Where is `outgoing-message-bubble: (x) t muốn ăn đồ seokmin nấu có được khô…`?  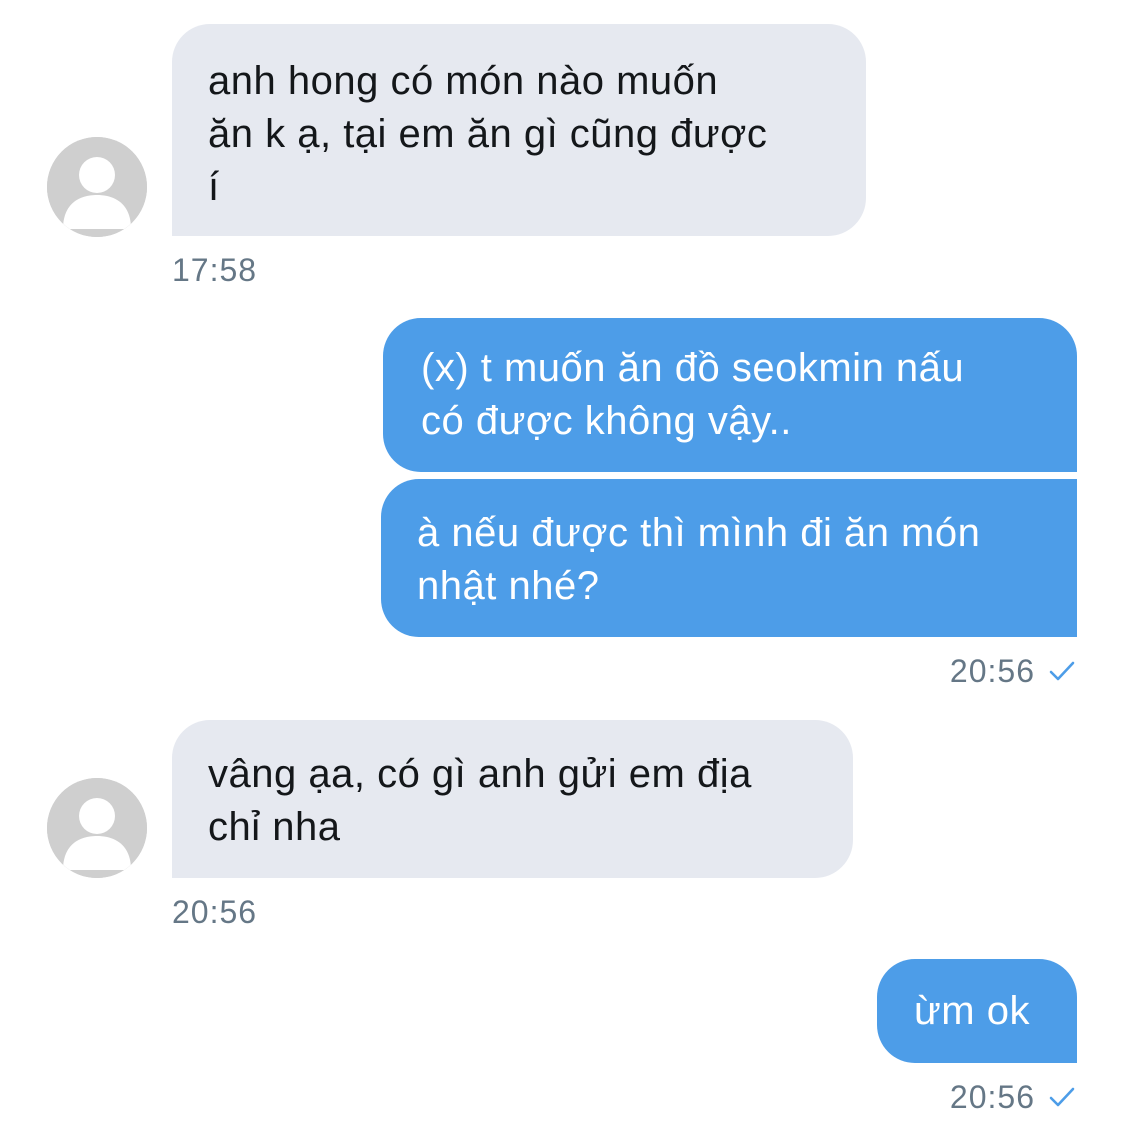
outgoing-message-bubble: (x) t muốn ăn đồ seokmin nấu có được khô… is located at coordinates (730, 395).